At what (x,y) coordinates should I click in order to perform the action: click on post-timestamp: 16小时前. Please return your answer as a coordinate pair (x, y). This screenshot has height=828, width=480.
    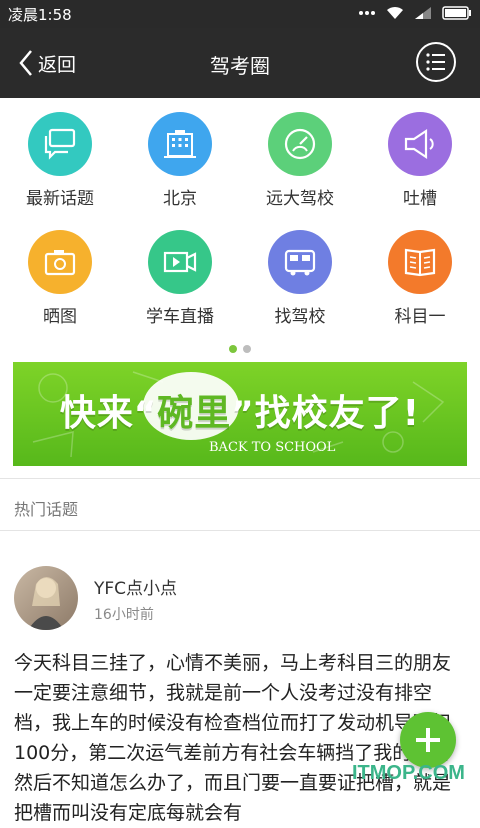
    Looking at the image, I should click on (124, 615).